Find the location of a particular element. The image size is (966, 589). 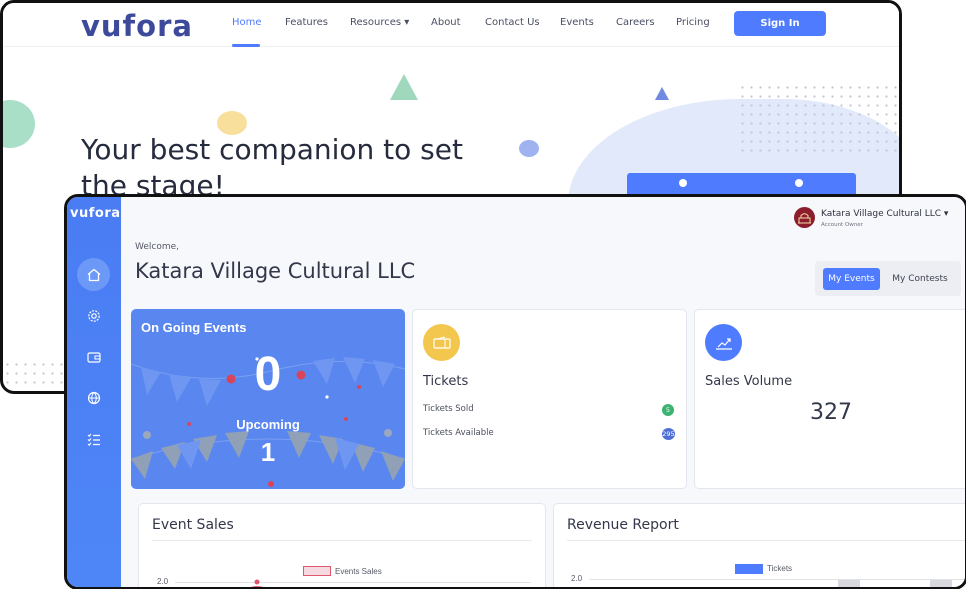

decor-blue-triangle is located at coordinates (662, 93).